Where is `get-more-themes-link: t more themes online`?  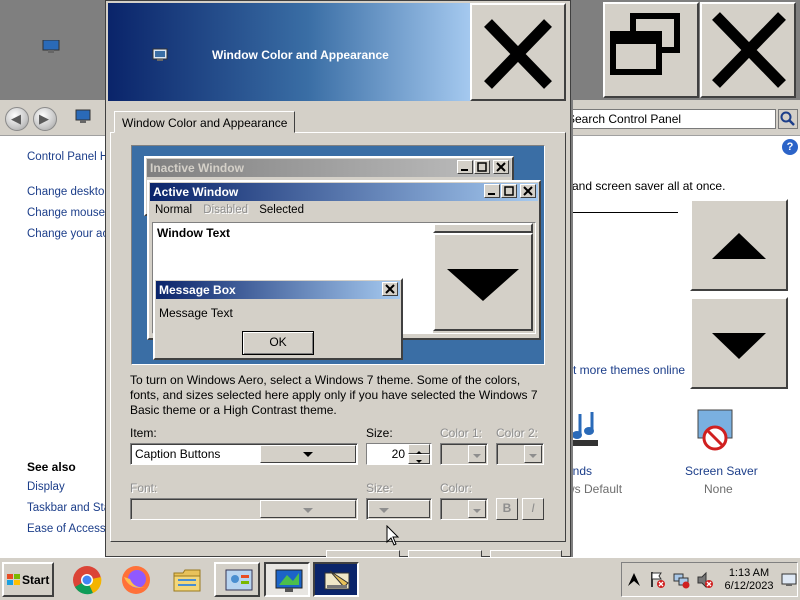
get-more-themes-link: t more themes online is located at coordinates (629, 370).